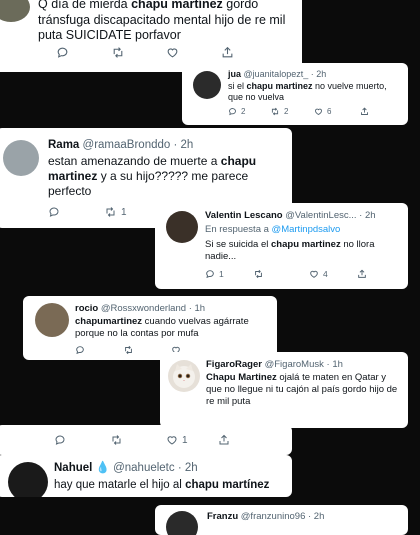 The width and height of the screenshot is (420, 535). I want to click on droplet-emoji-icon: 💧, so click(102, 468).